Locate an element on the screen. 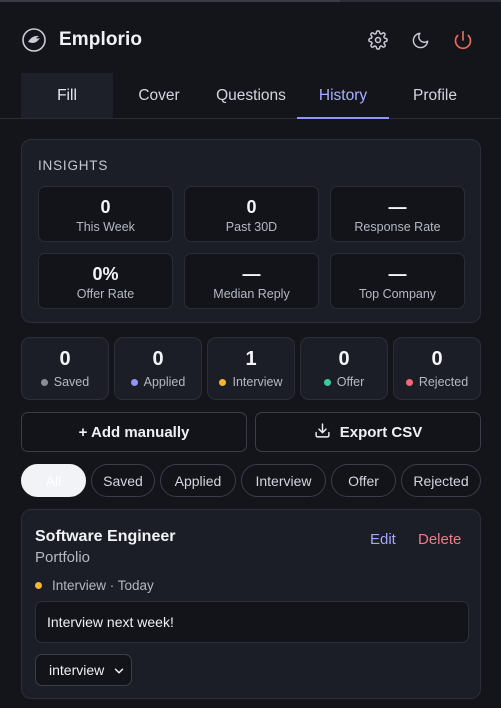 This screenshot has height=708, width=501. stat-this-week: 0 This Week is located at coordinates (105, 214).